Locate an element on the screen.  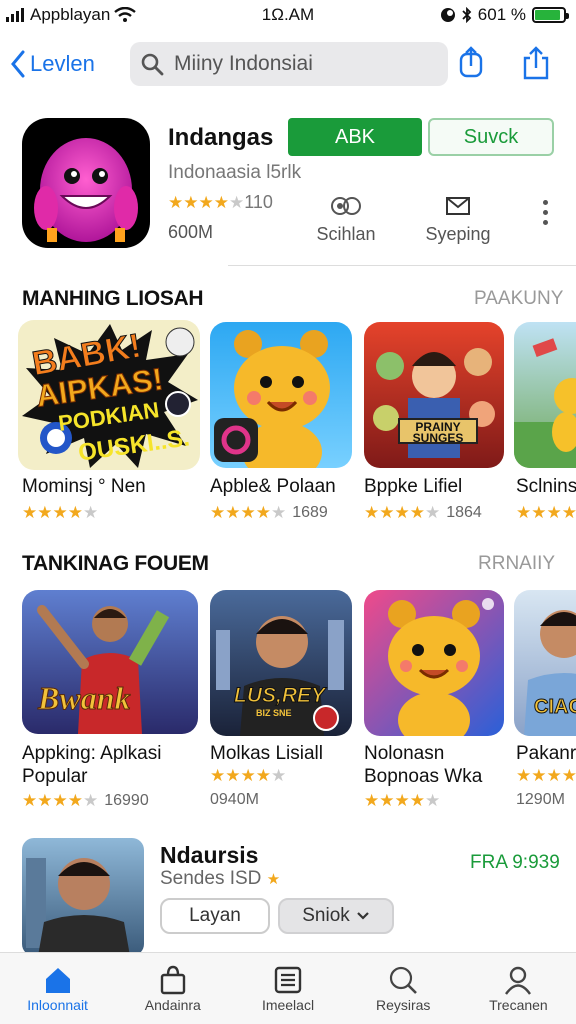
back-button: Levlen is located at coordinates (52, 64).